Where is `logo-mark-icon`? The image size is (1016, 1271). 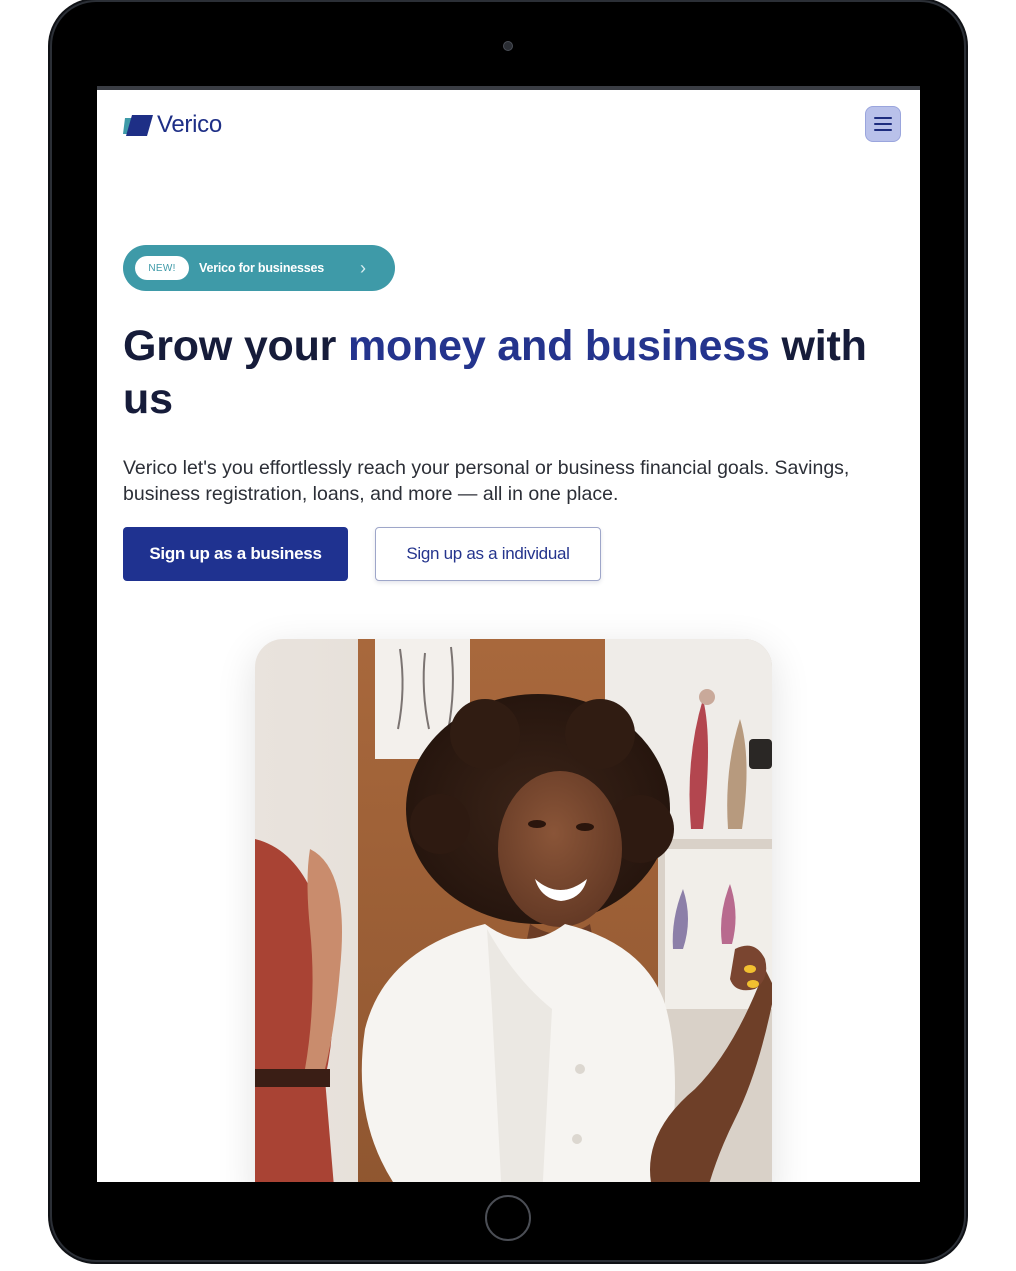 logo-mark-icon is located at coordinates (138, 125).